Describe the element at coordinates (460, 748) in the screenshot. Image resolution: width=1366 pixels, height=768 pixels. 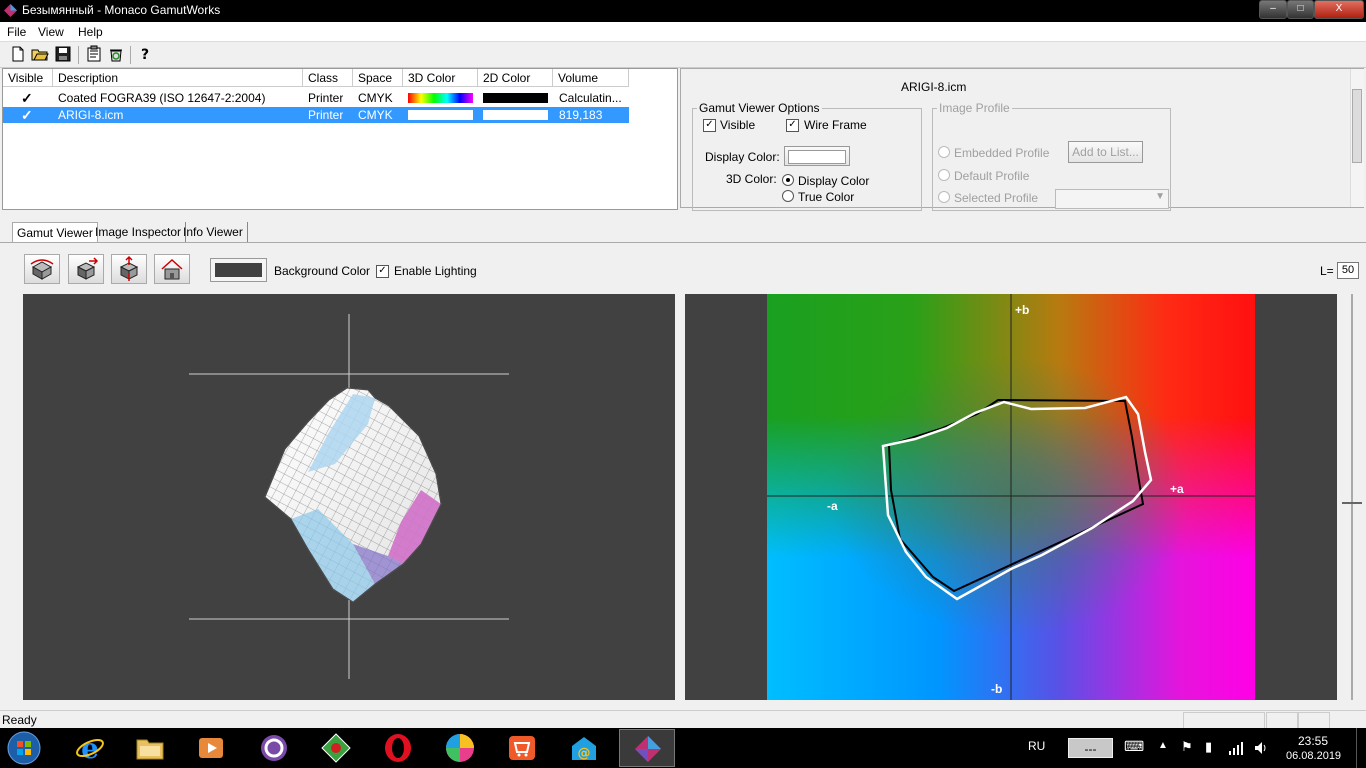
I see `colorful-ball-icon` at that location.